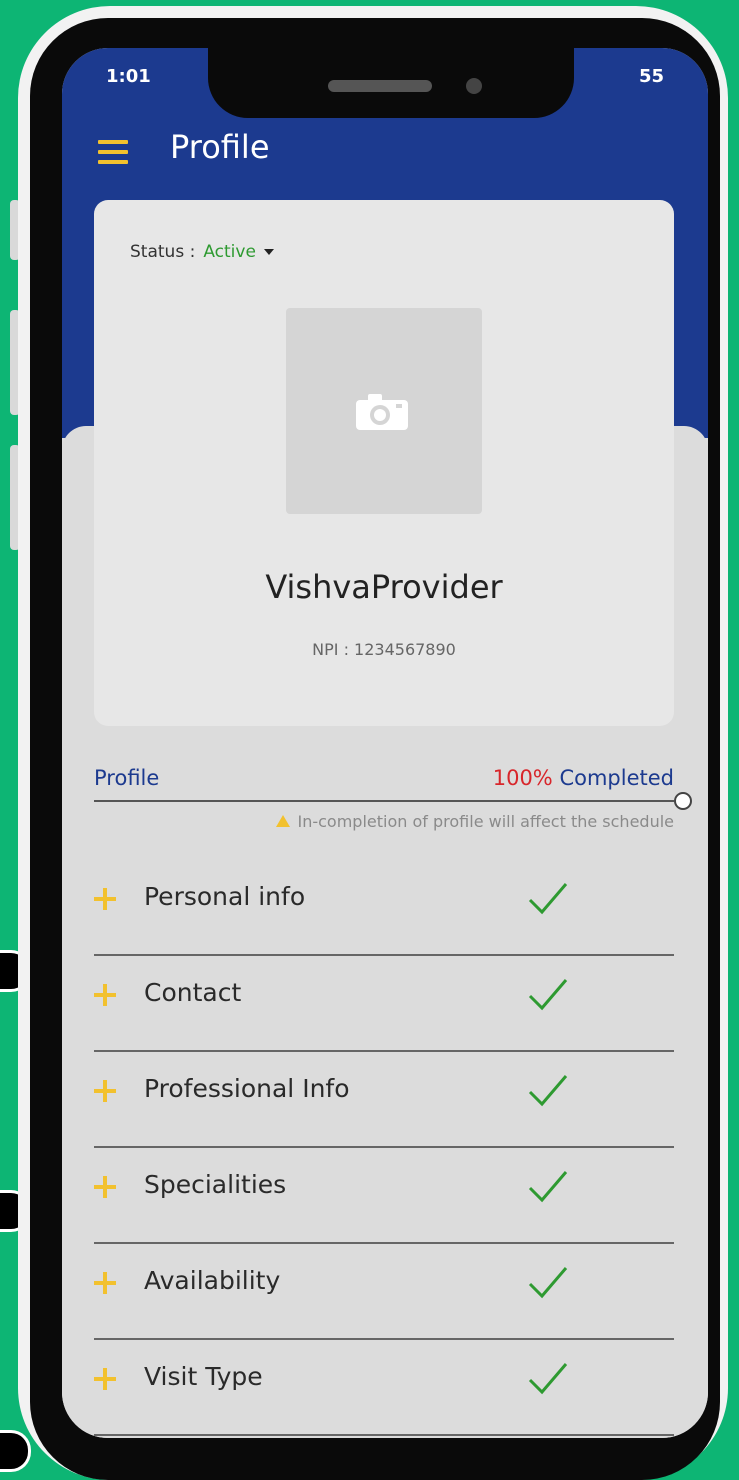  Describe the element at coordinates (212, 1280) in the screenshot. I see `section-label: Availability` at that location.